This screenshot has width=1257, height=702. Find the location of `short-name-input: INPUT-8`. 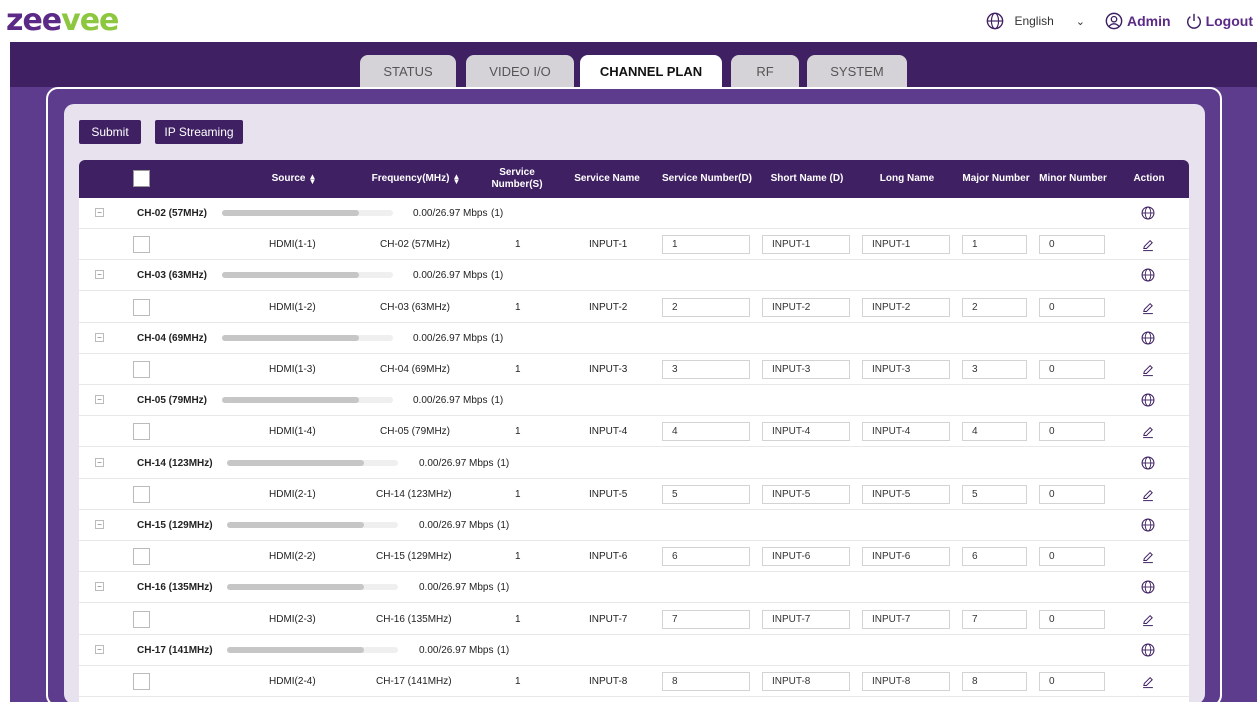

short-name-input: INPUT-8 is located at coordinates (806, 681).